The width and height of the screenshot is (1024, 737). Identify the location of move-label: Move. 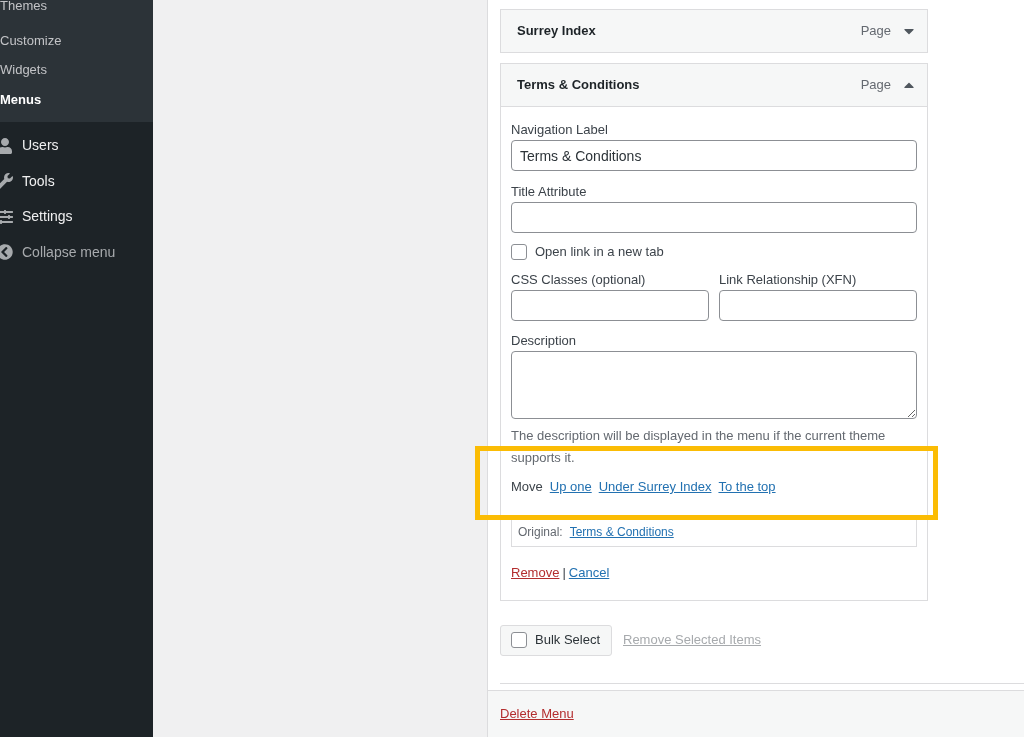
(527, 487).